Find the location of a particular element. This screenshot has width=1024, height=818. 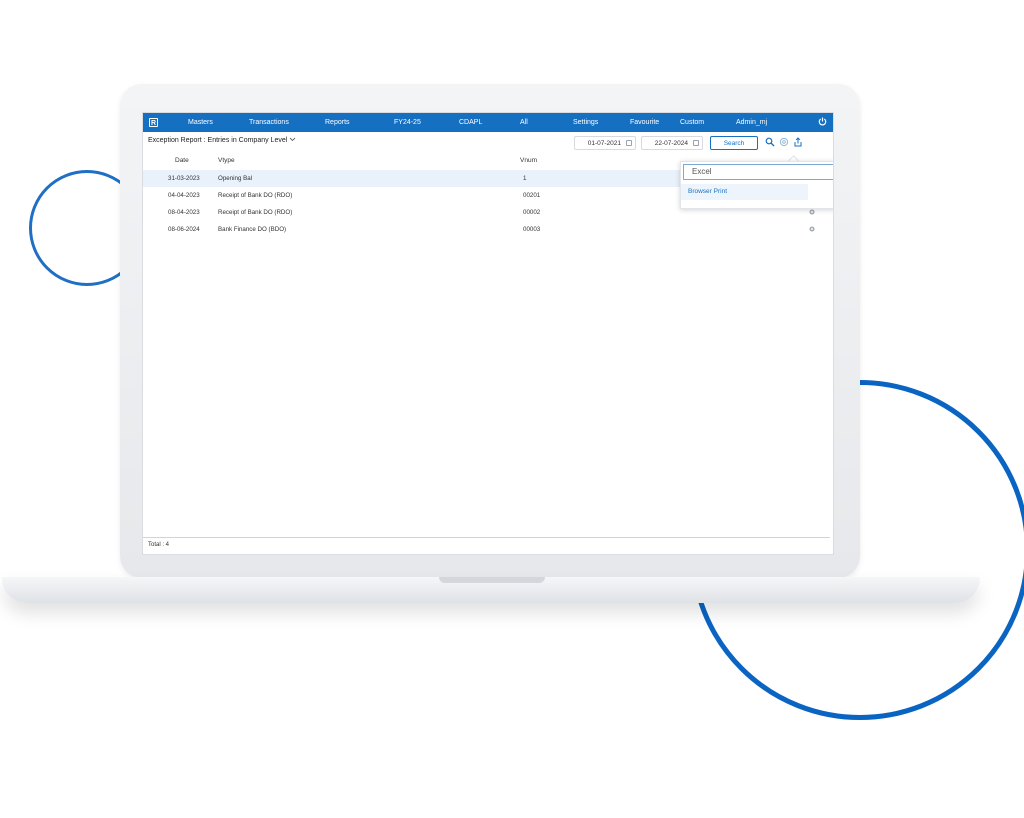

export-browser-print-option: Browser Print is located at coordinates (744, 192).